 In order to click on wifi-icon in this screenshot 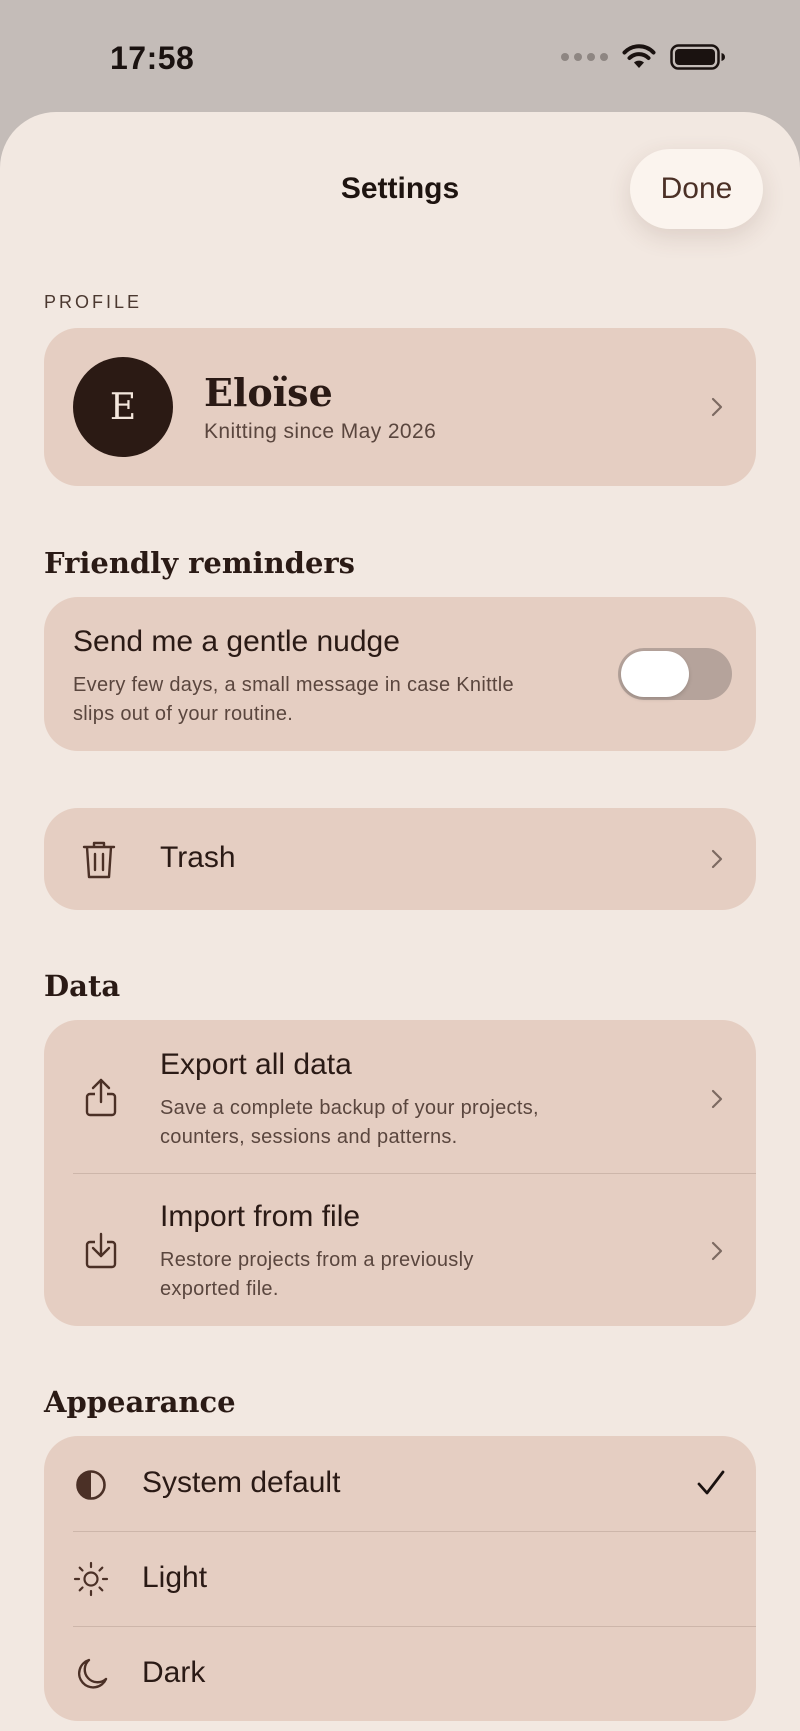, I will do `click(639, 56)`.